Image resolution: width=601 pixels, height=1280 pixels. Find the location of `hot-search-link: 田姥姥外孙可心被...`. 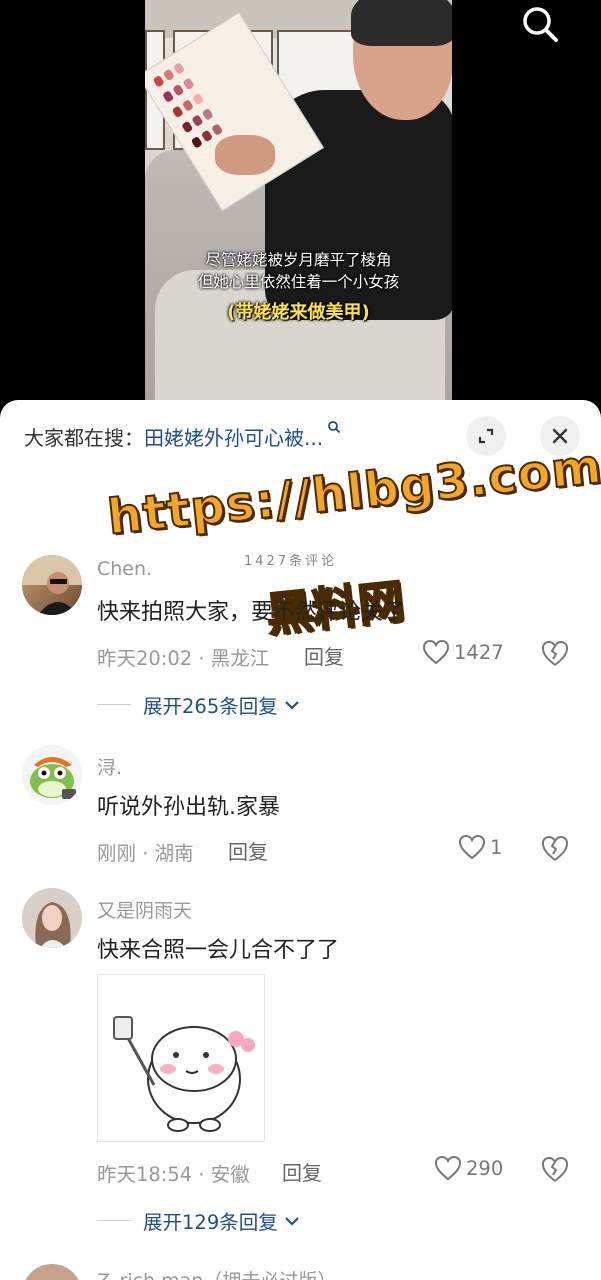

hot-search-link: 田姥姥外孙可心被... is located at coordinates (233, 438).